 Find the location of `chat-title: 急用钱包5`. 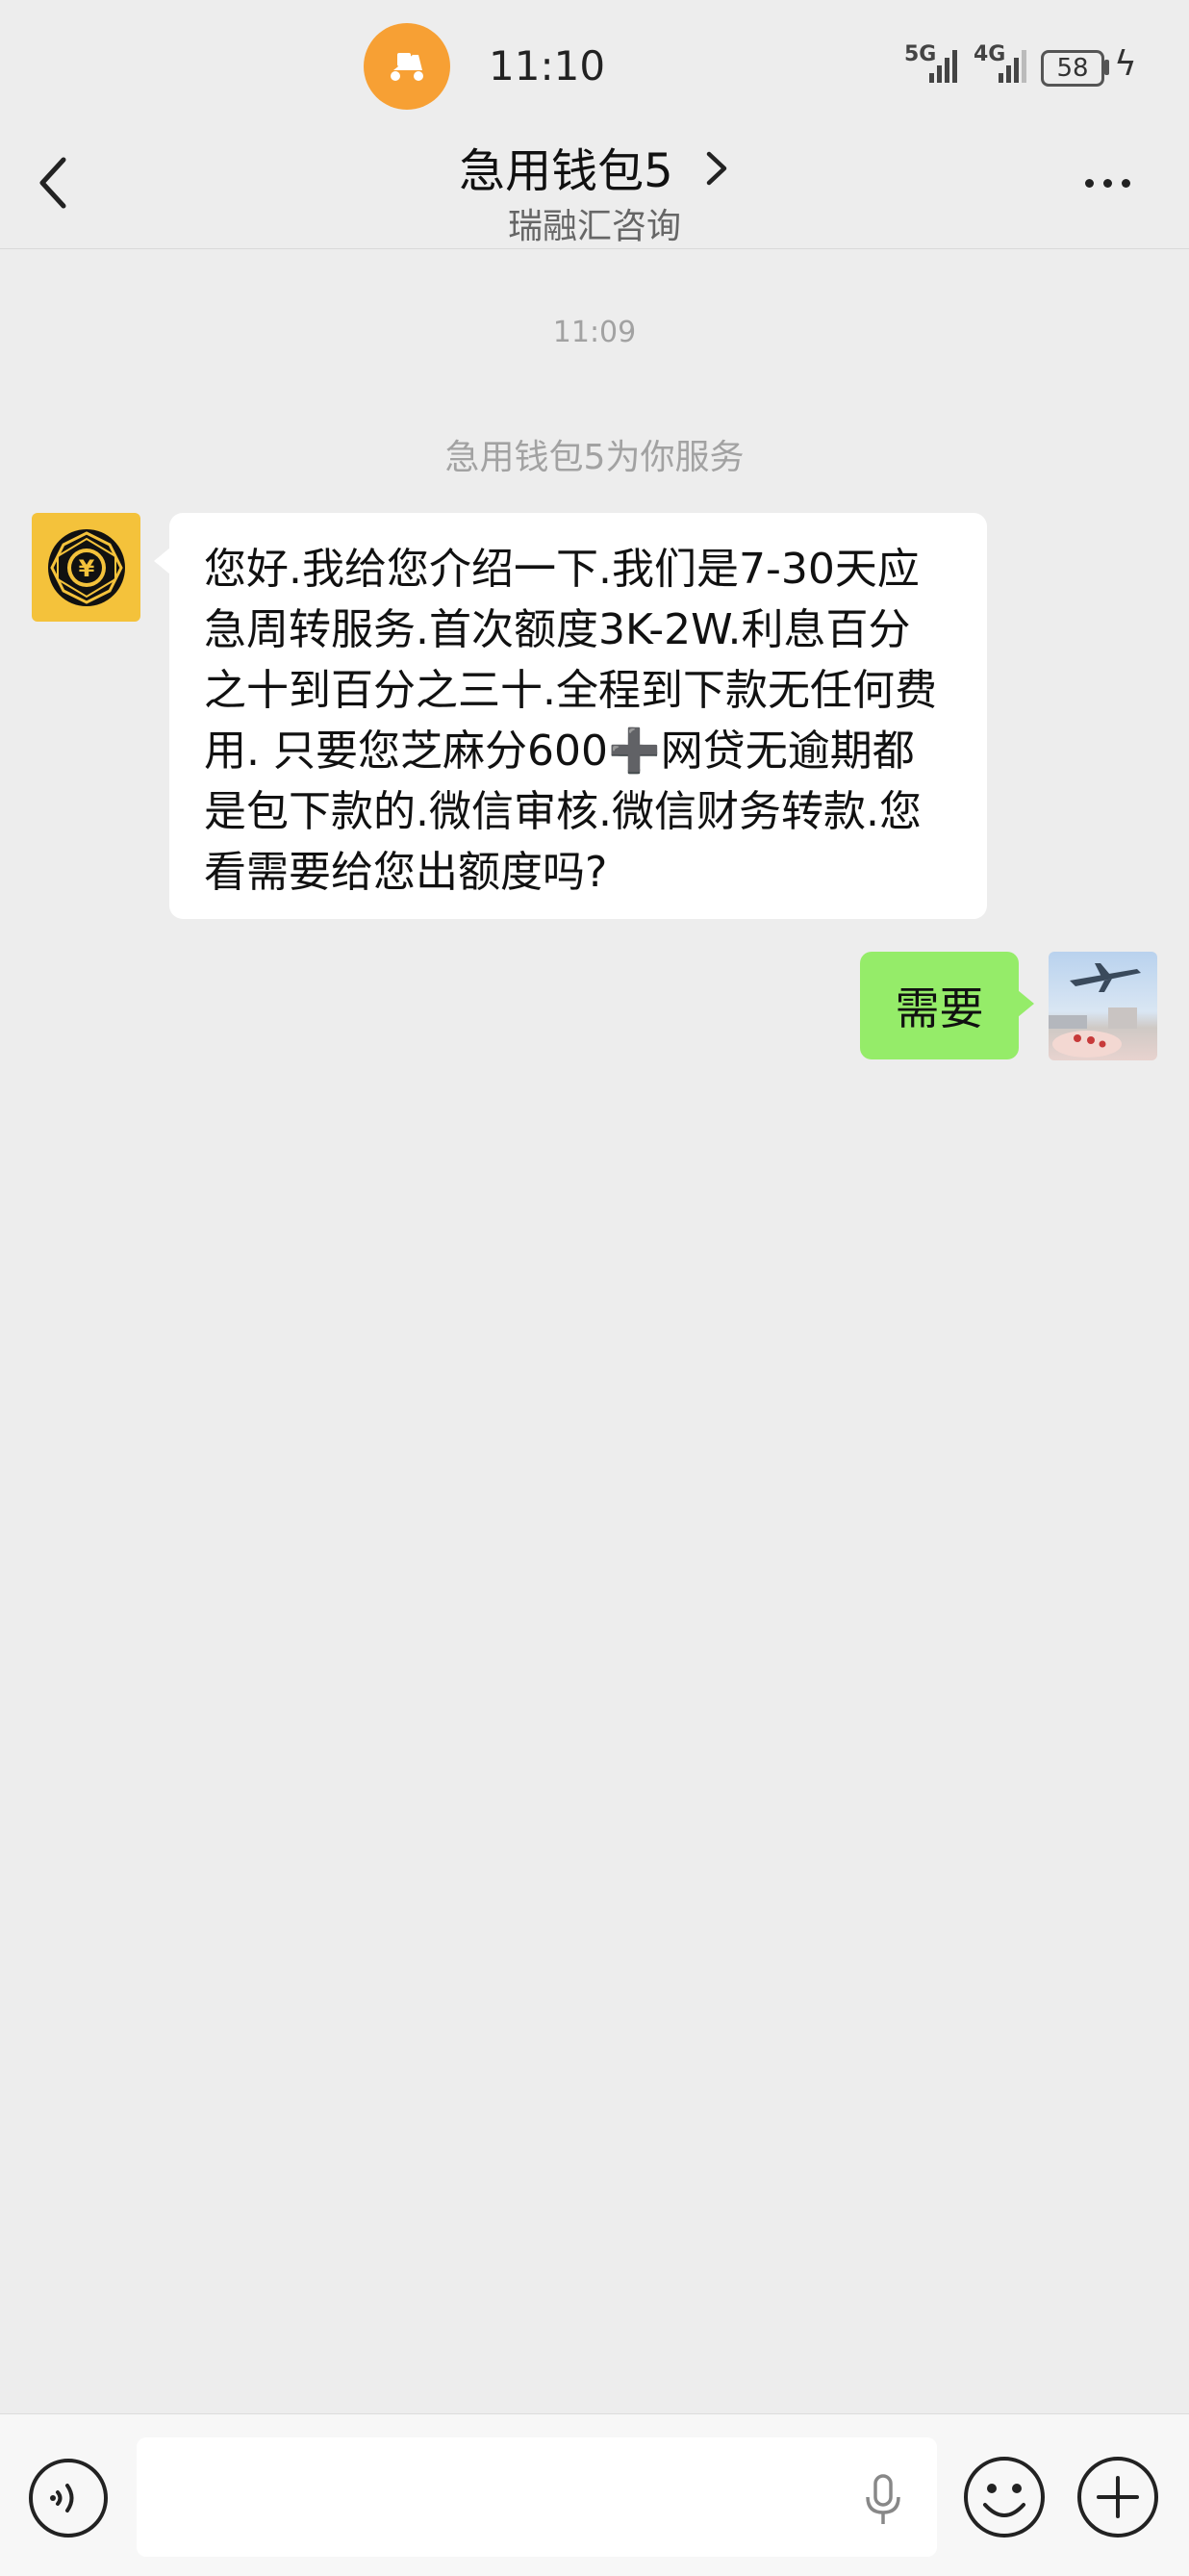

chat-title: 急用钱包5 is located at coordinates (594, 166).